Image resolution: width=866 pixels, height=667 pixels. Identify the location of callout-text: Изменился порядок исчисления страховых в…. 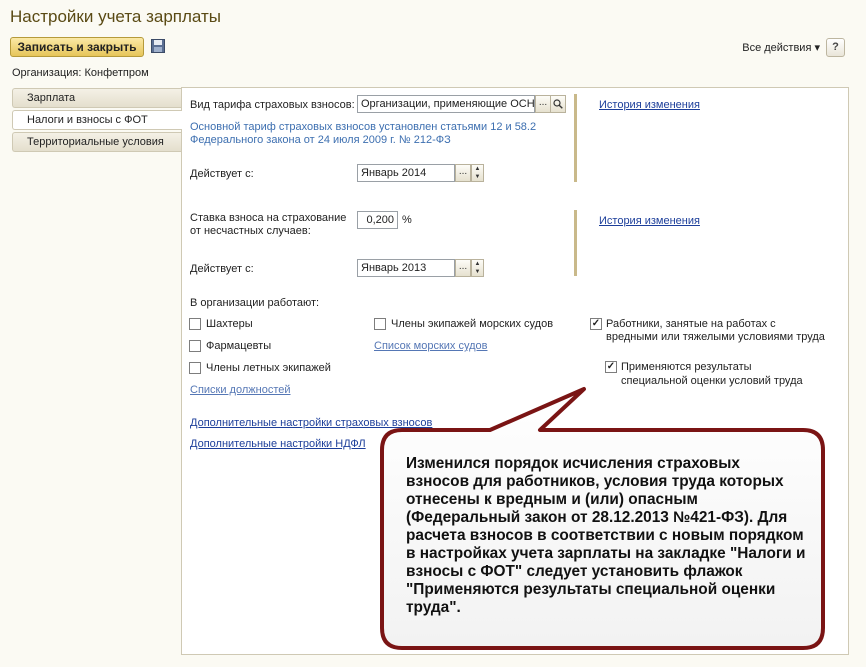
(606, 535).